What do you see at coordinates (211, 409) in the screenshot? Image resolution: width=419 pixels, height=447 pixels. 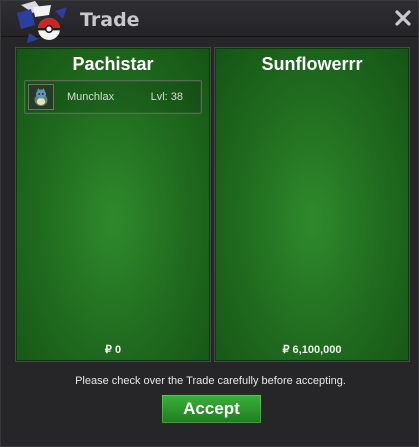 I see `accept-button: Accept` at bounding box center [211, 409].